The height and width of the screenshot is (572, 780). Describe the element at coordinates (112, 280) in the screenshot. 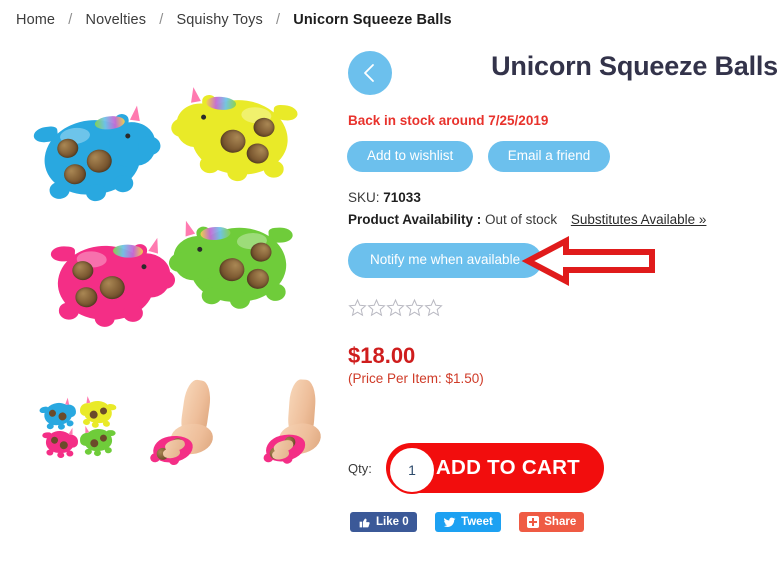

I see `unicorn-toy-pink` at that location.